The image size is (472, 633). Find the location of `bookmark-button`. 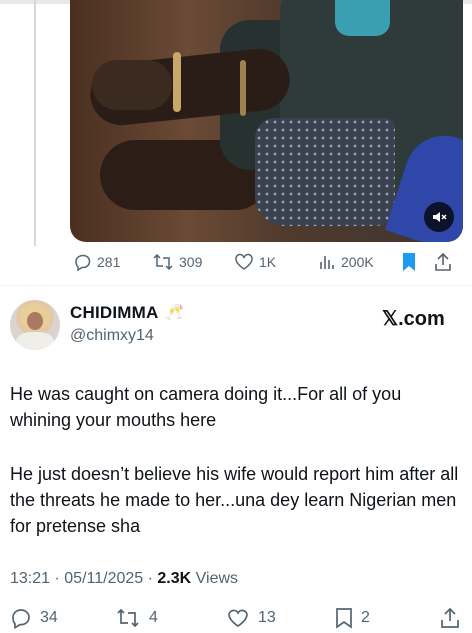

bookmark-button is located at coordinates (409, 262).